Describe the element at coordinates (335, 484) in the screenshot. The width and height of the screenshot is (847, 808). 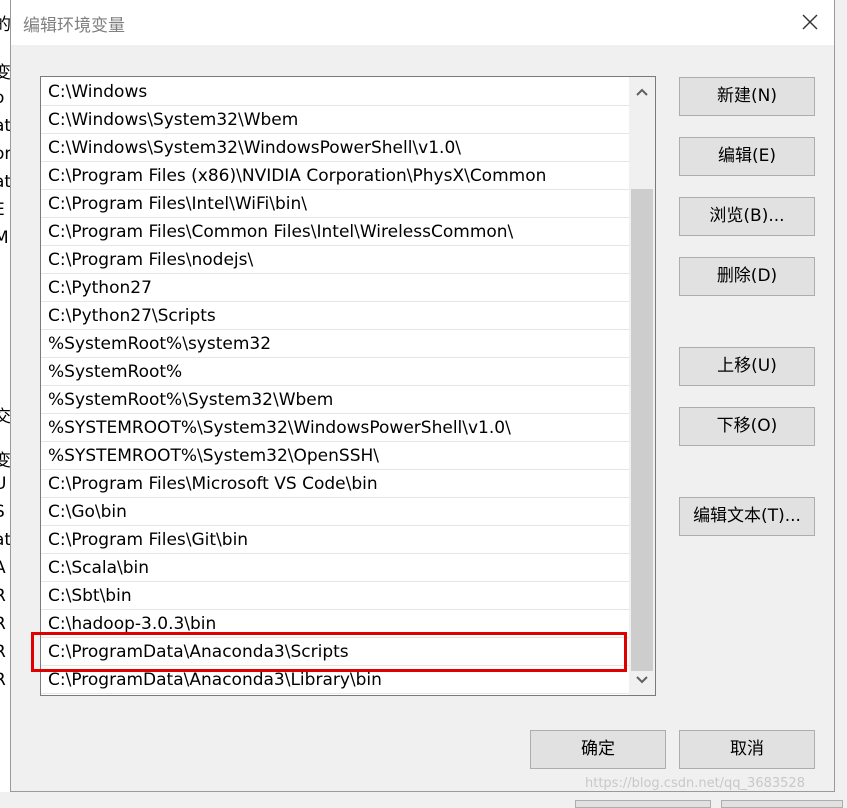
I see `list-item: C:\Program Files\Microsoft VS Code\bin` at that location.